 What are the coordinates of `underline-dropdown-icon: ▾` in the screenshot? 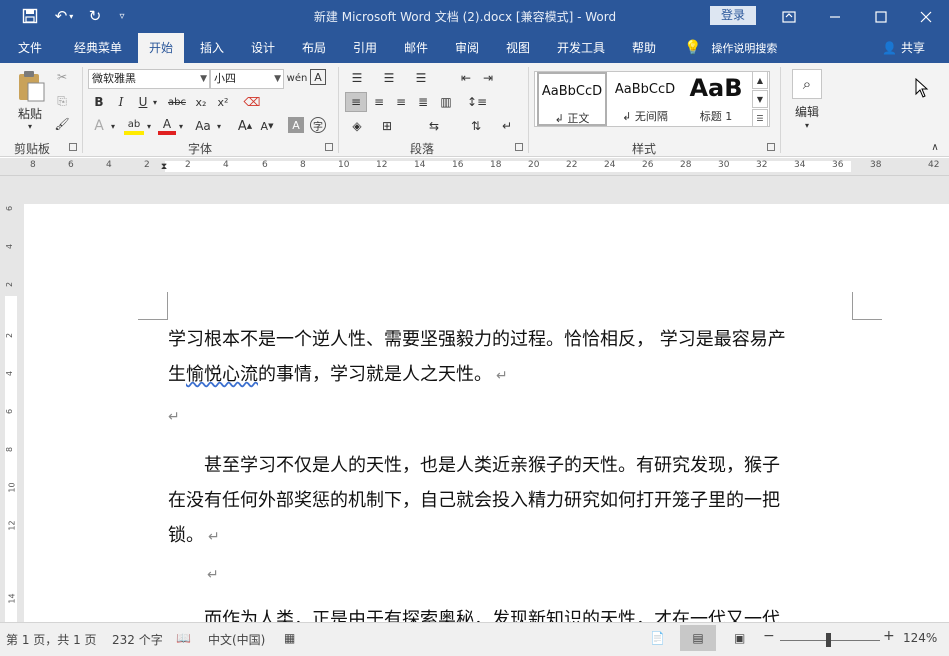 It's located at (155, 102).